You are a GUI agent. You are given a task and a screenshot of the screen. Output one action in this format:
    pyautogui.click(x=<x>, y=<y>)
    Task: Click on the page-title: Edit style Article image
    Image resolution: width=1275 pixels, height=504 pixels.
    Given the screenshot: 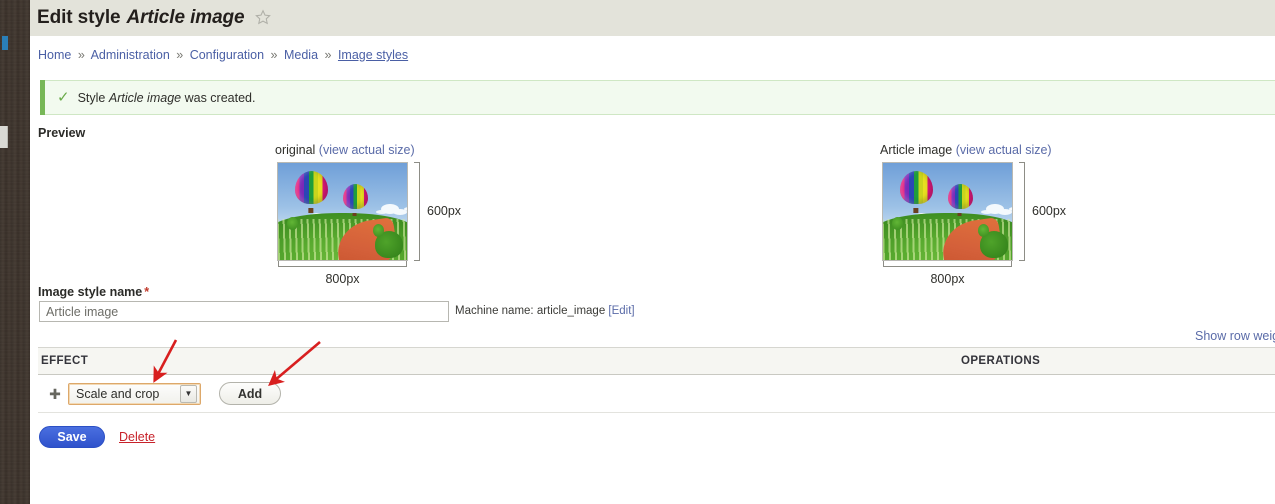 What is the action you would take?
    pyautogui.click(x=154, y=18)
    